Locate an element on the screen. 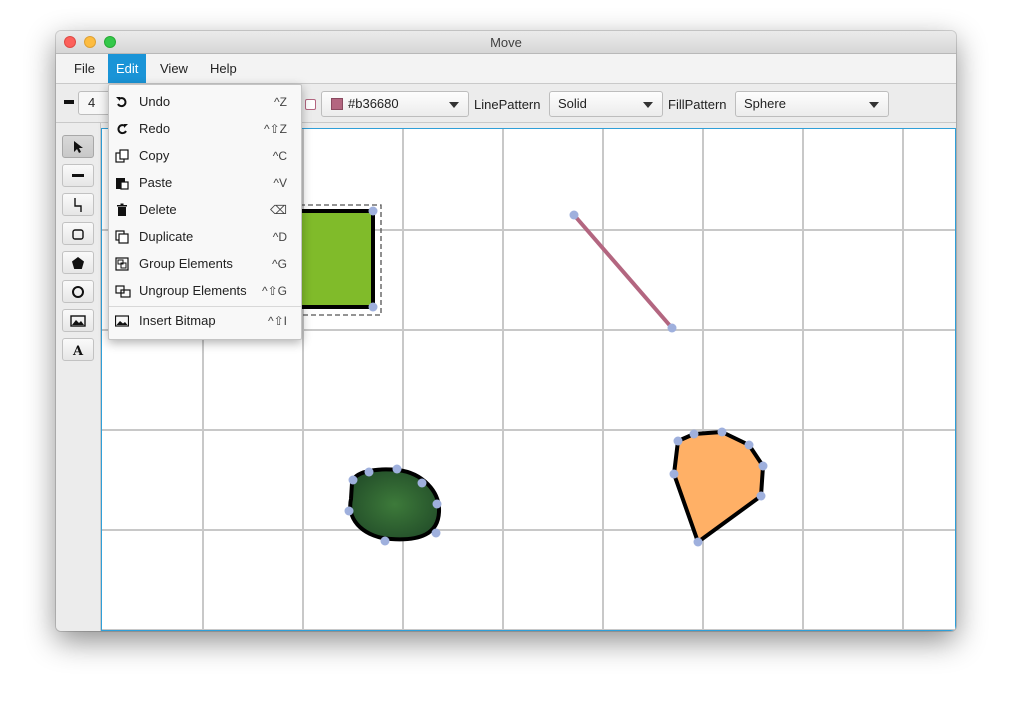 The image size is (1012, 712). menu-item-delete: Delete ⌫ is located at coordinates (205, 210).